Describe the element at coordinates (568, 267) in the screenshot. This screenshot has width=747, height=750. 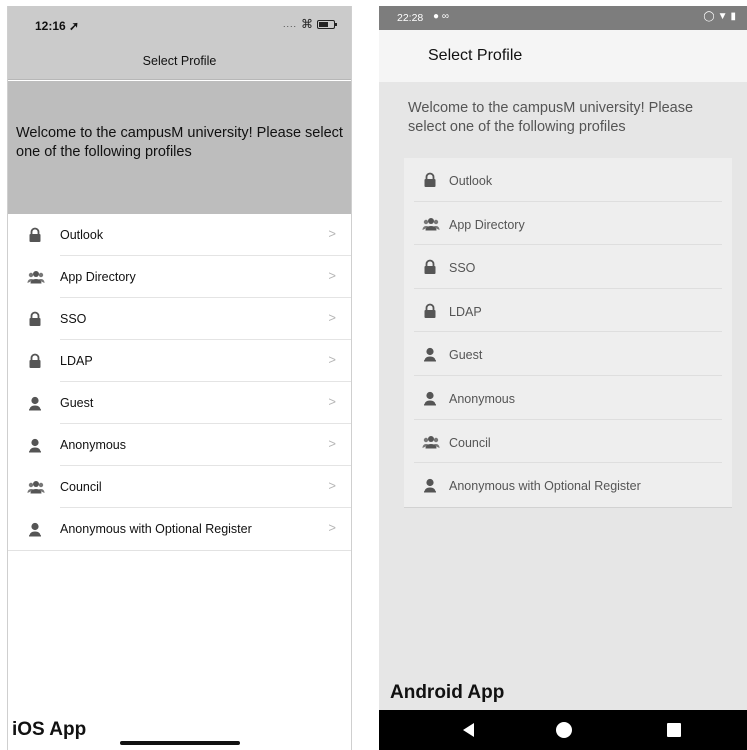
I see `android-profile-item: SSO` at that location.